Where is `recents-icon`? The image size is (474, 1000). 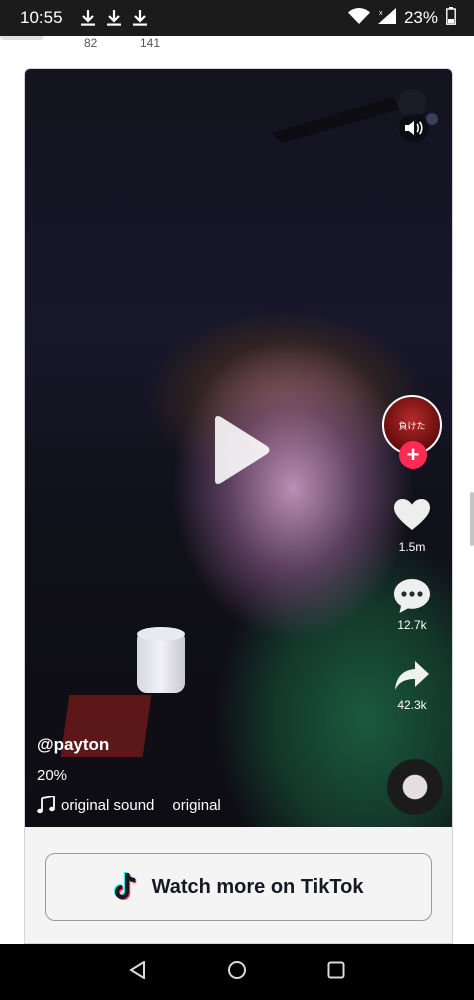
recents-icon is located at coordinates (336, 972).